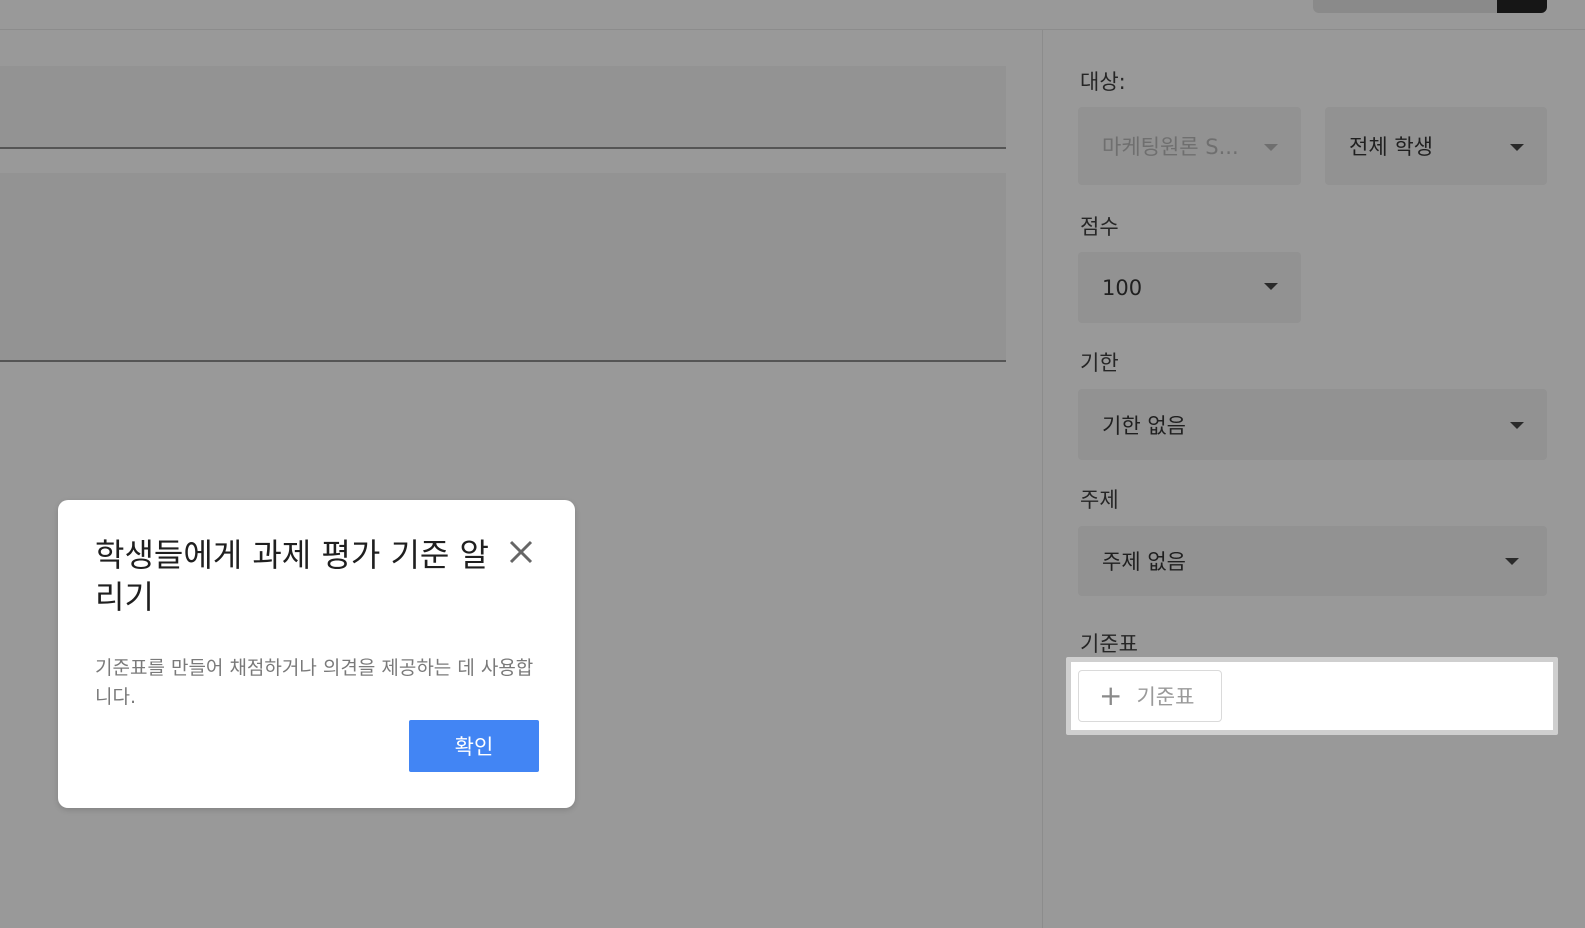 This screenshot has height=928, width=1585. I want to click on topic-dropdown: 주제 없음, so click(1312, 561).